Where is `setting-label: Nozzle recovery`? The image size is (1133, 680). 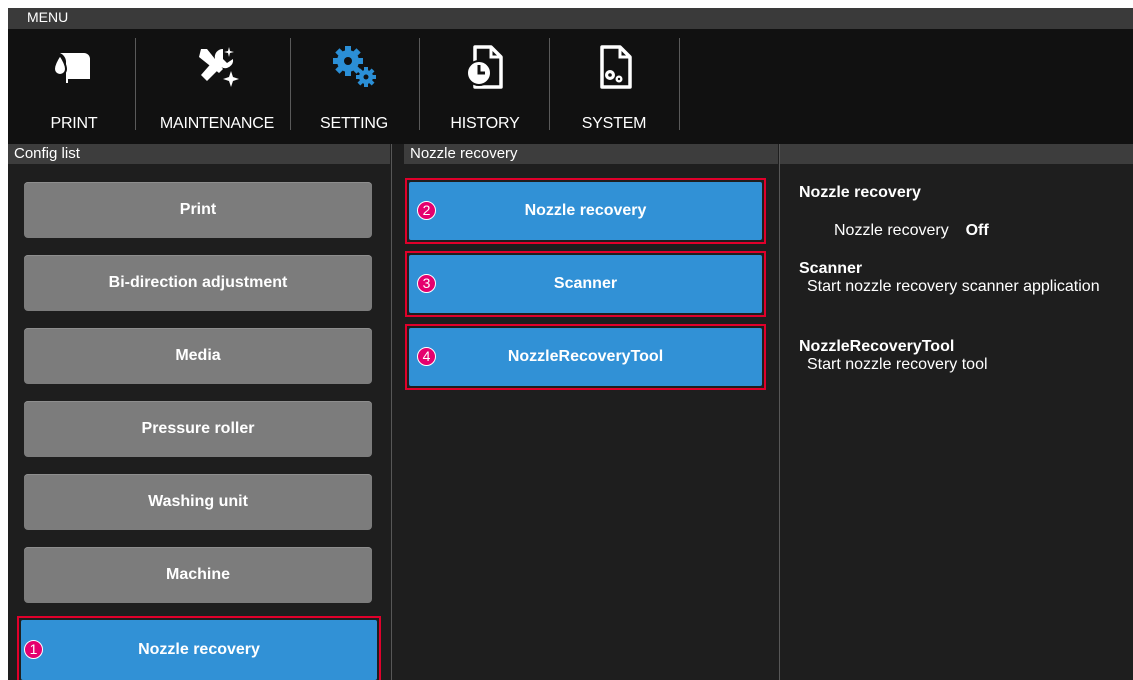
setting-label: Nozzle recovery is located at coordinates (891, 230).